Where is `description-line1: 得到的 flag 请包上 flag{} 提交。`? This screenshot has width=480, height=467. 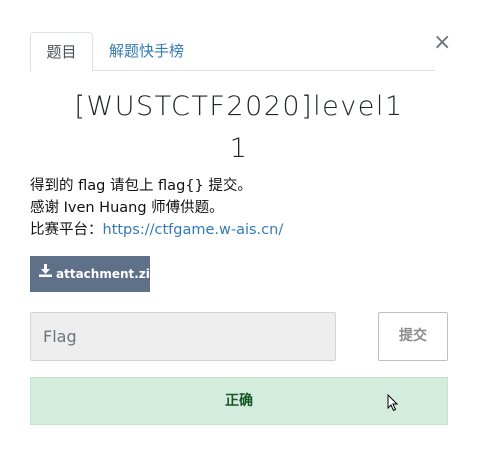 description-line1: 得到的 flag 请包上 flag{} 提交。 is located at coordinates (141, 186).